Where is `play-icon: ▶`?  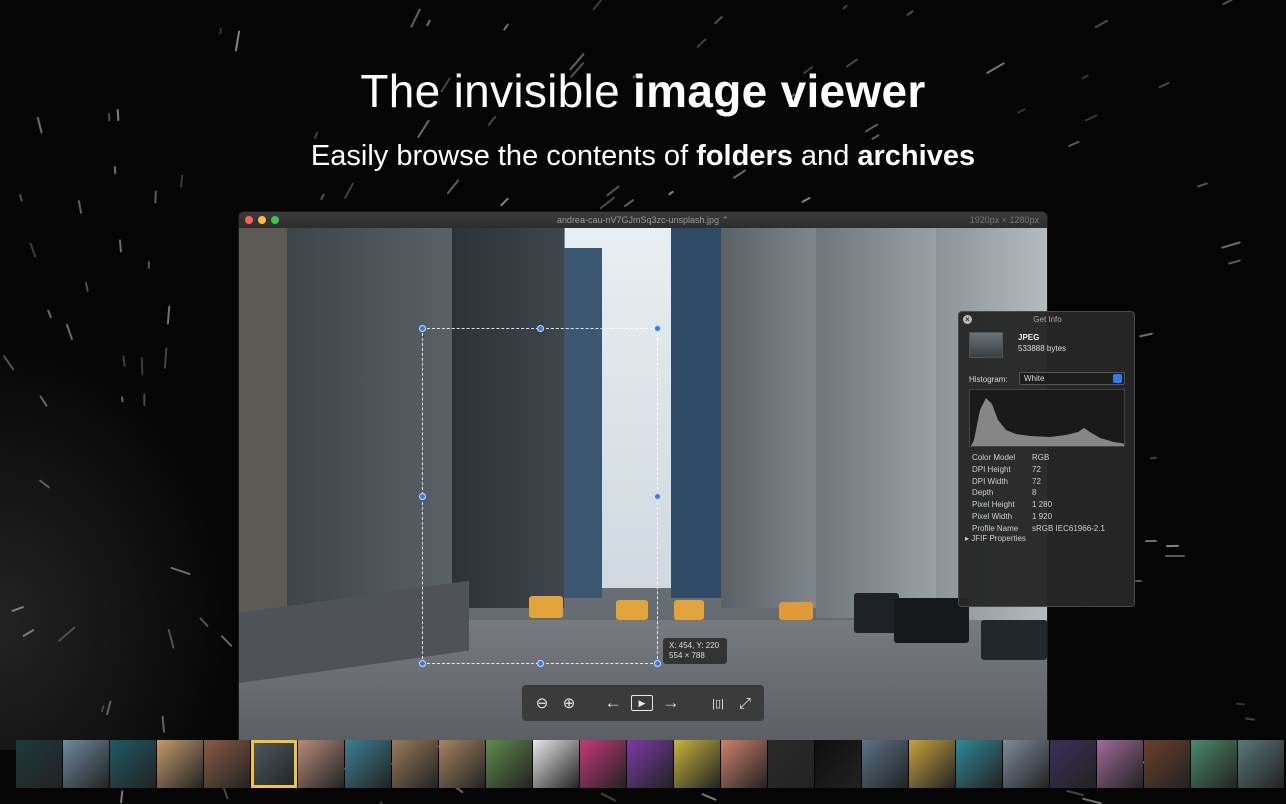
play-icon: ▶ is located at coordinates (642, 703).